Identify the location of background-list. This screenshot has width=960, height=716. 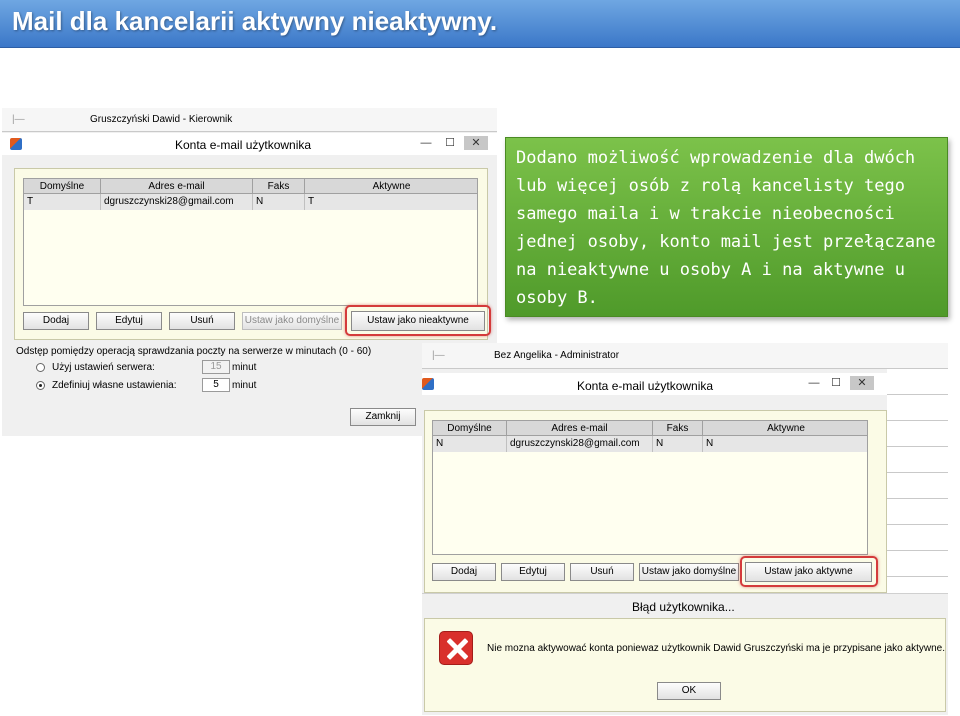
(917, 492).